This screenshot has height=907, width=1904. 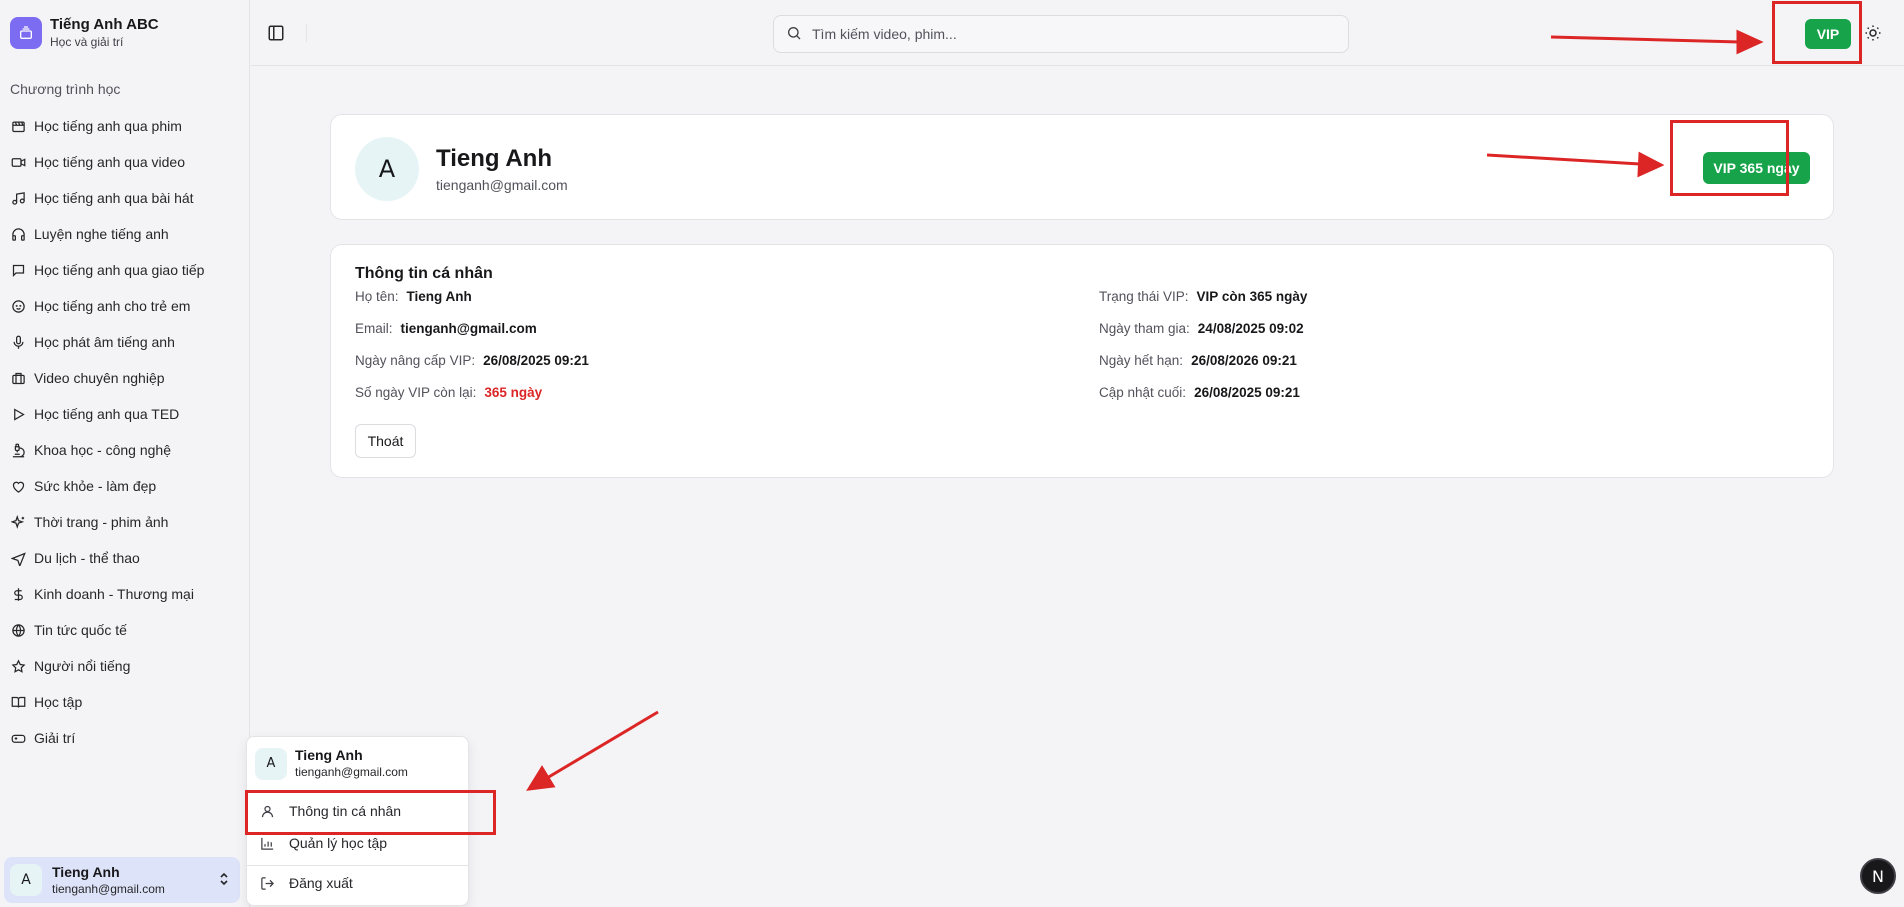 I want to click on microscope-icon, so click(x=18, y=450).